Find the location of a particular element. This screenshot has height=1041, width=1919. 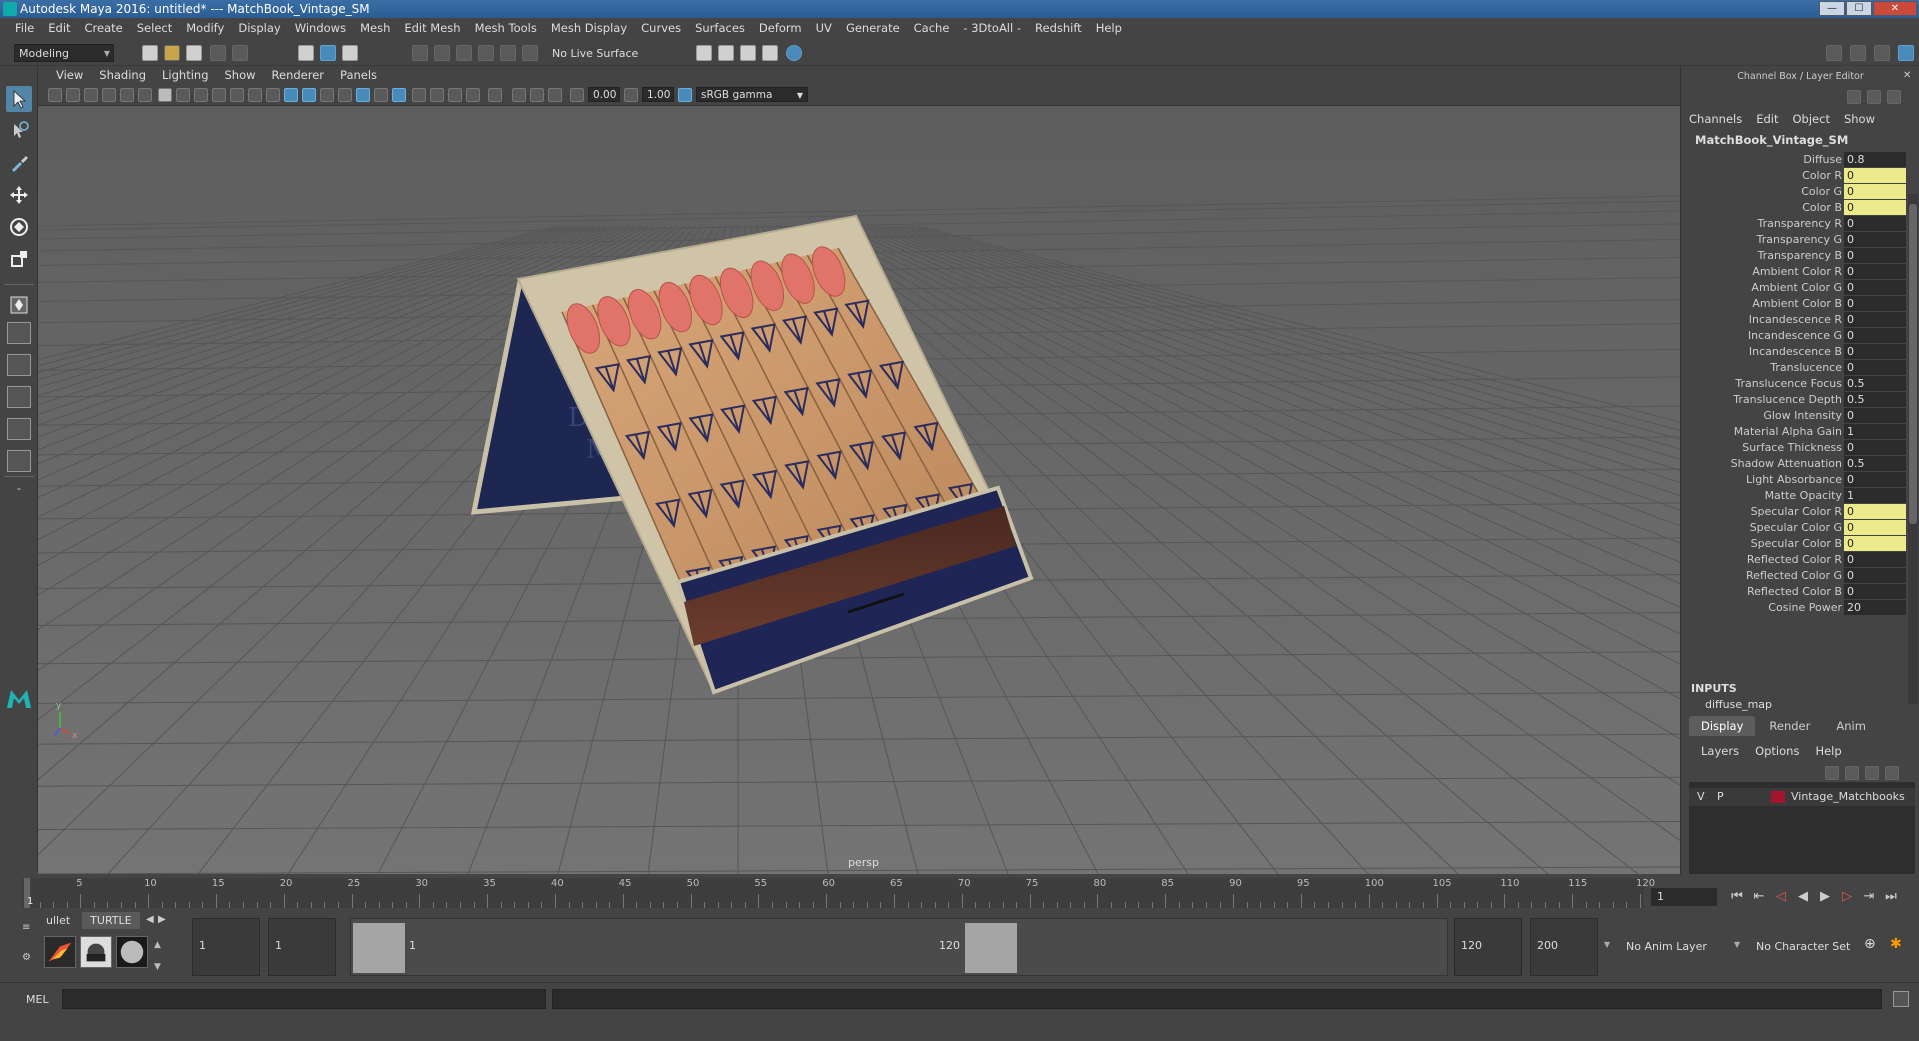

viewport-menu-view: View is located at coordinates (69, 75).